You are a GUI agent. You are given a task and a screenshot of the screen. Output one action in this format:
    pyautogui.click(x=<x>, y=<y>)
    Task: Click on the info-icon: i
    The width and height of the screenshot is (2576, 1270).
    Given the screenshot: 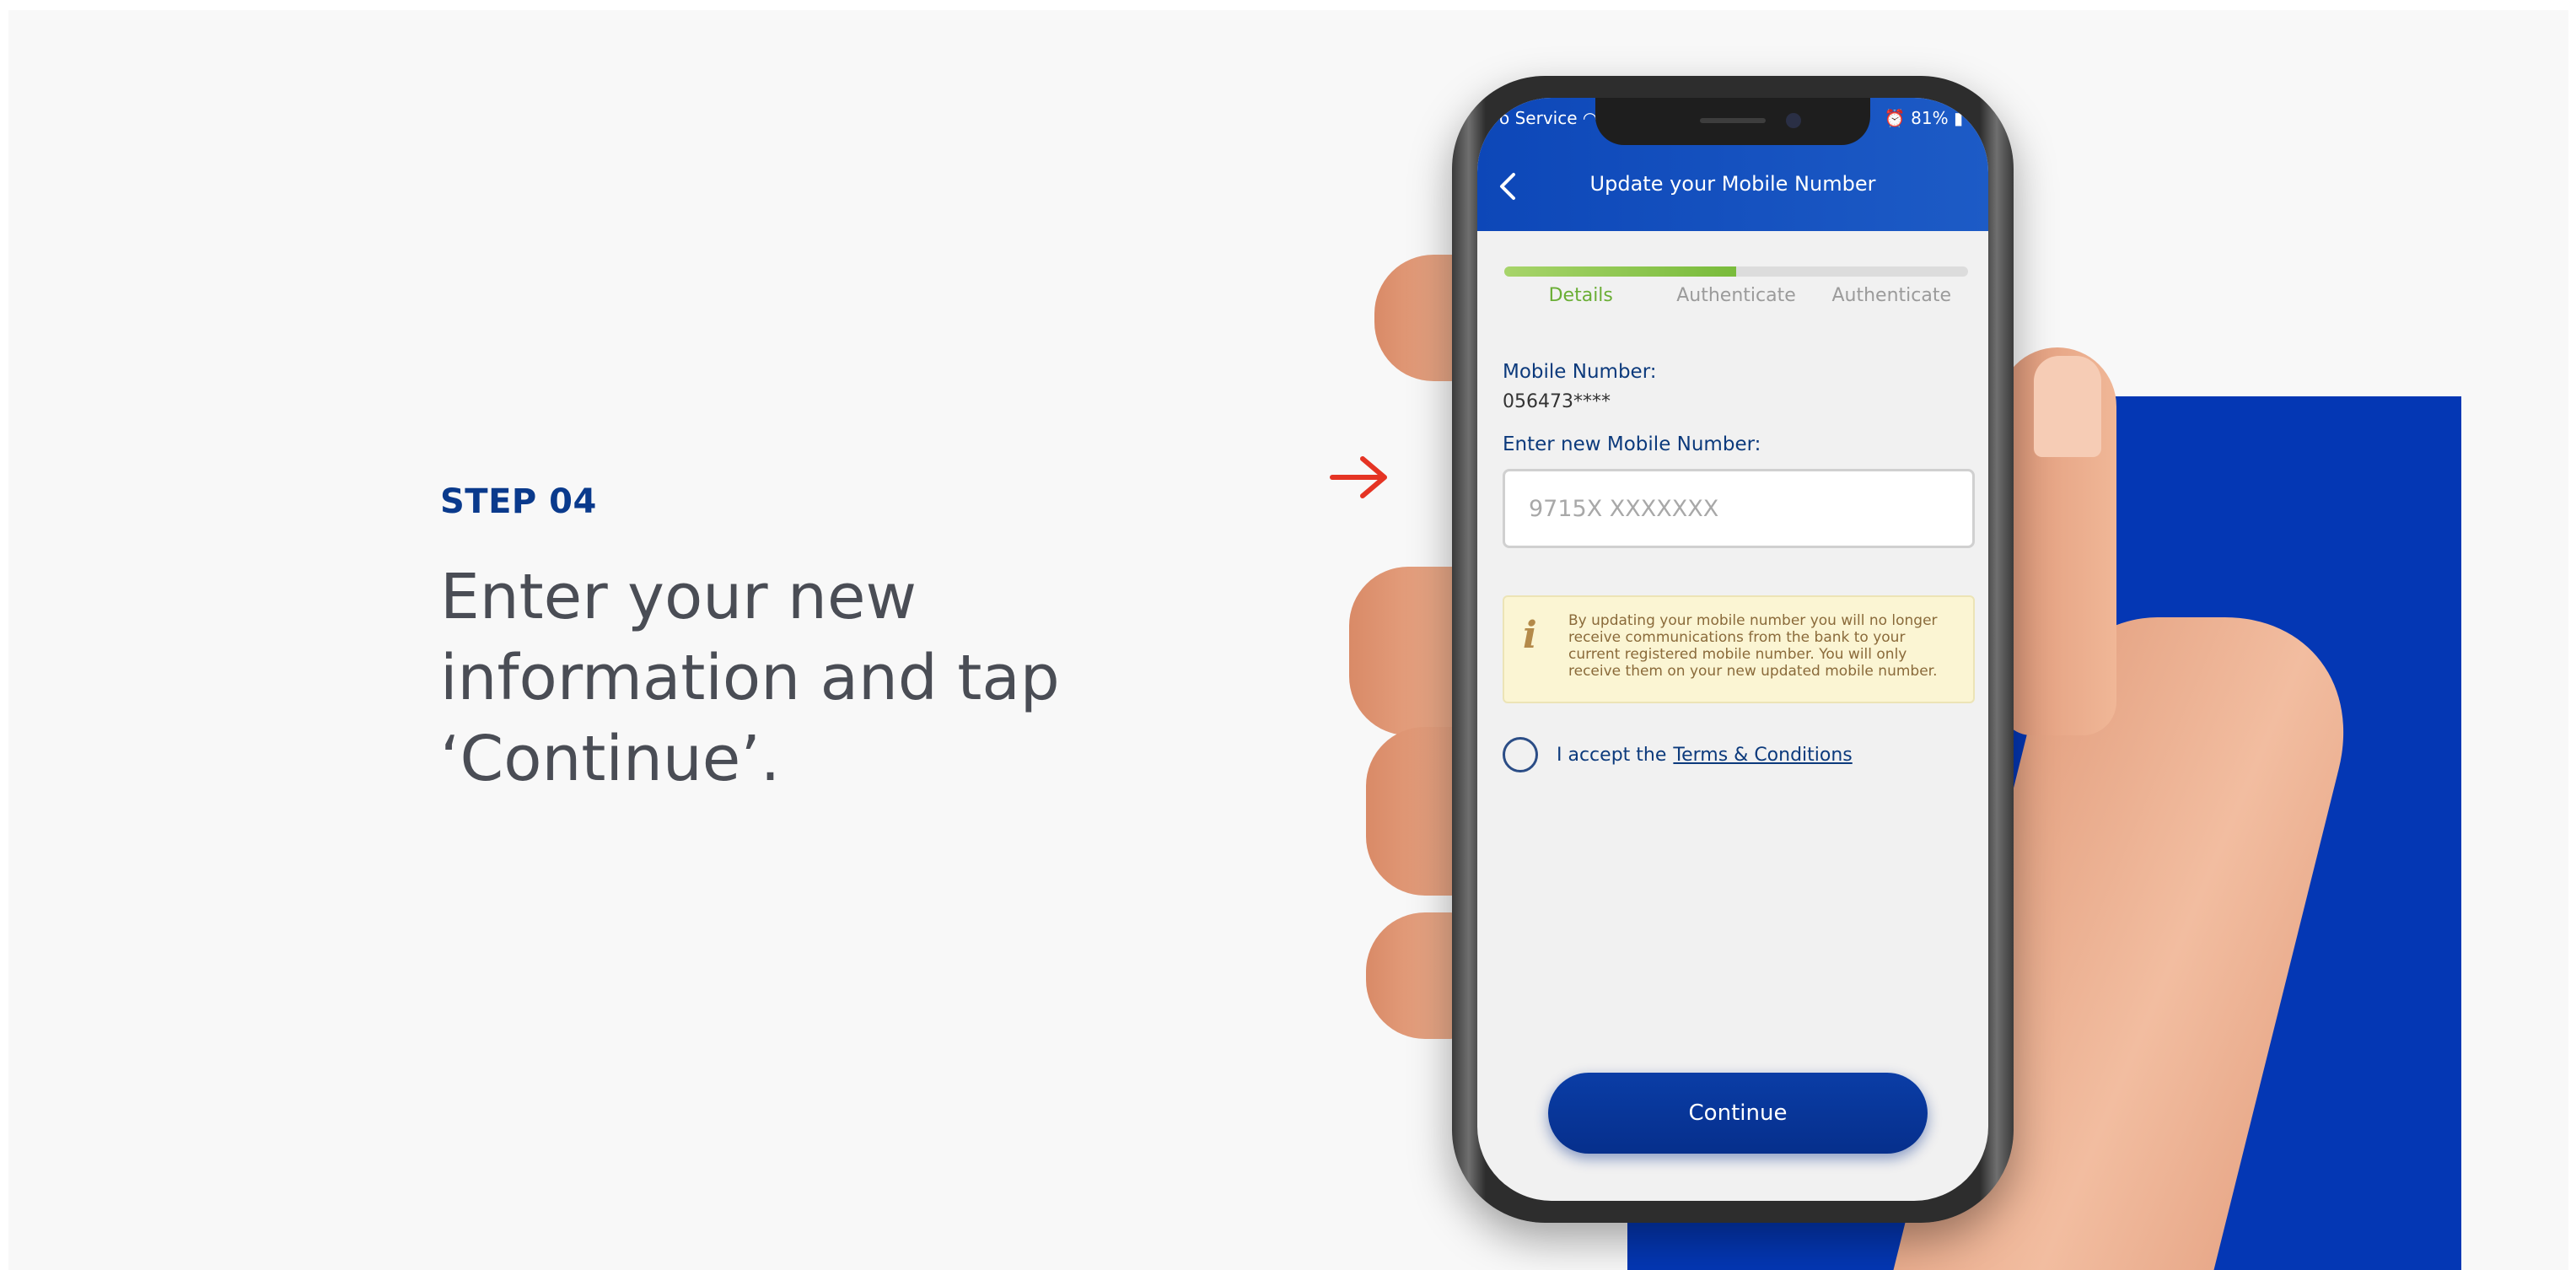 What is the action you would take?
    pyautogui.click(x=1530, y=636)
    